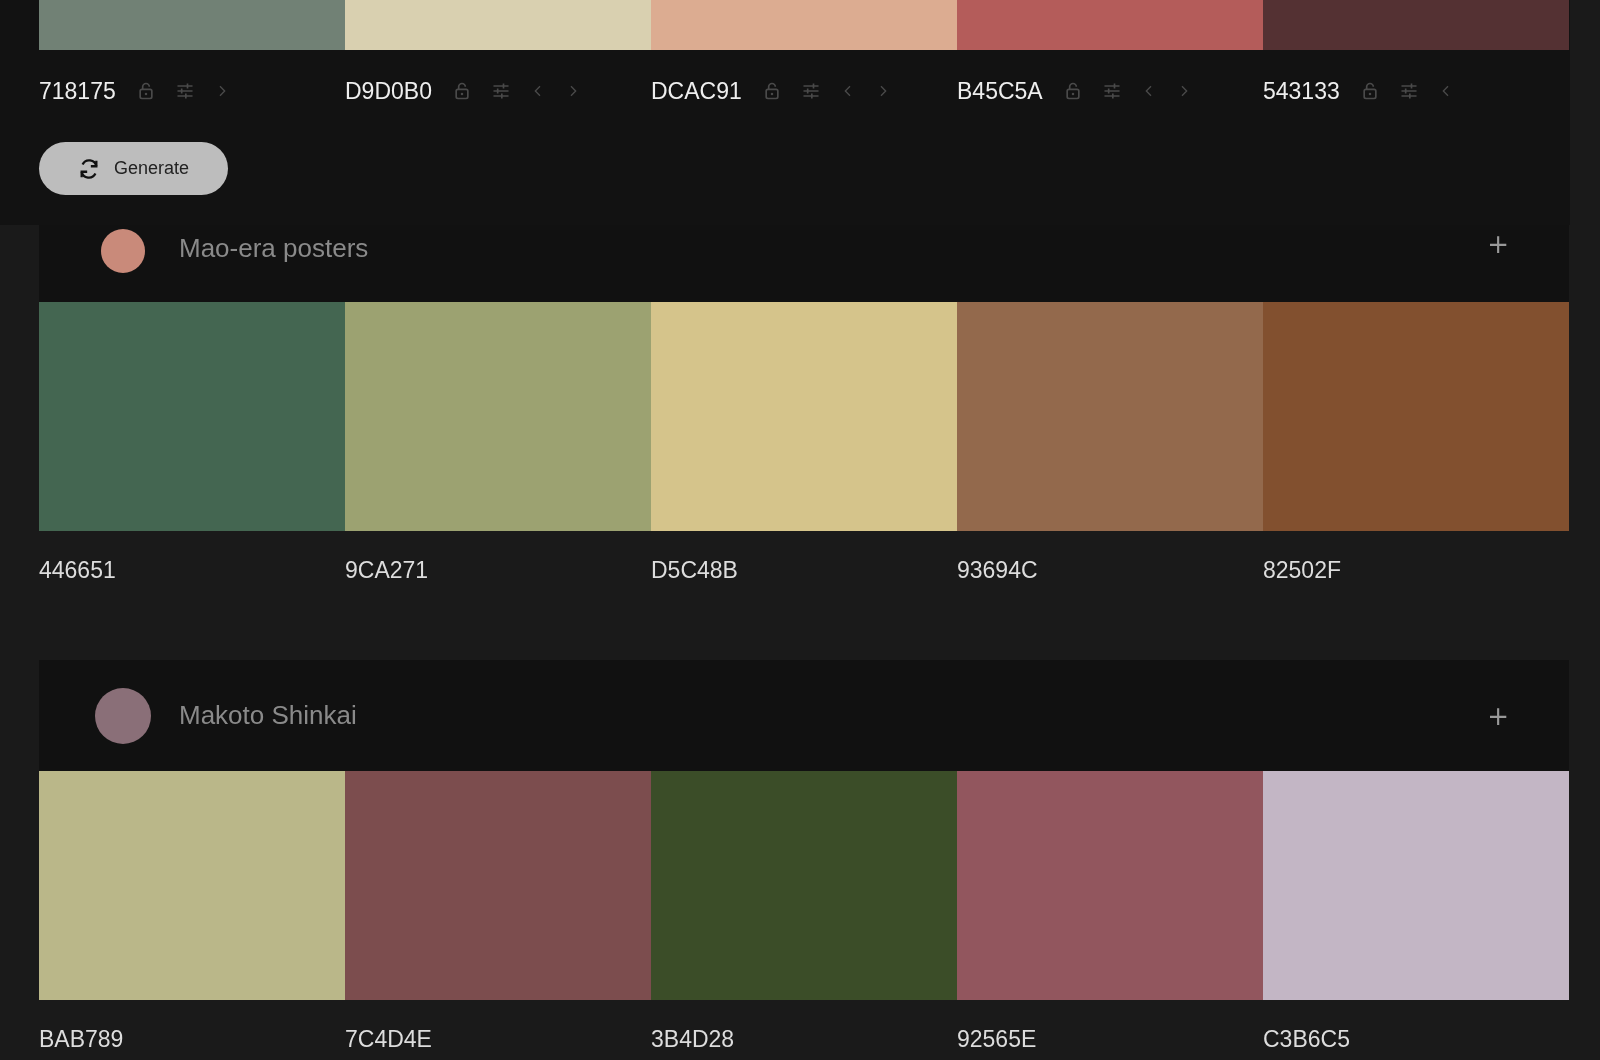 The height and width of the screenshot is (1060, 1600). Describe the element at coordinates (998, 571) in the screenshot. I see `hex-code: 93694C` at that location.